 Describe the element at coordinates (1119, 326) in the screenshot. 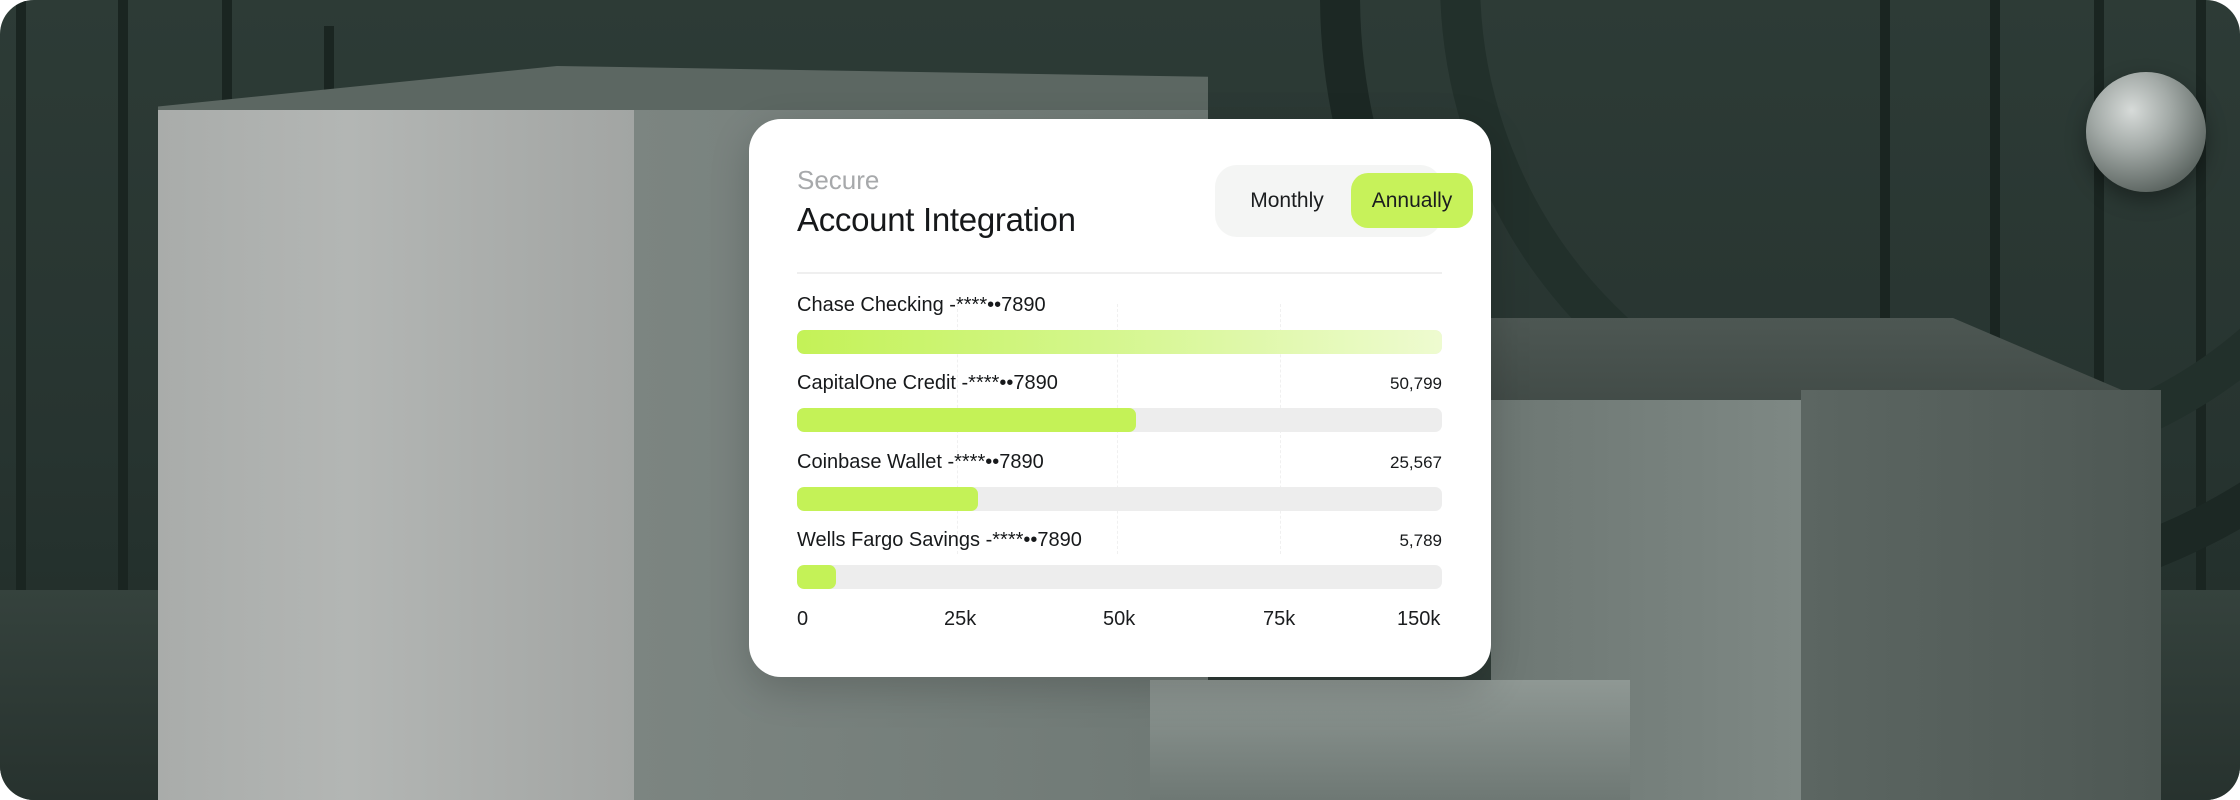

I see `account-row: Chase Checking -****••7890` at that location.